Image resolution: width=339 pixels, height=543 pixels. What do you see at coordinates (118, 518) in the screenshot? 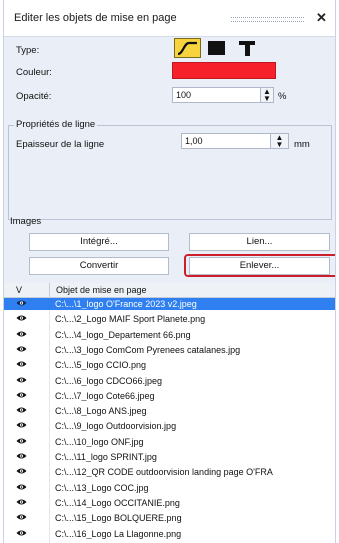
I see `object-path: C:\...\15_Logo BOLQUERE.png` at bounding box center [118, 518].